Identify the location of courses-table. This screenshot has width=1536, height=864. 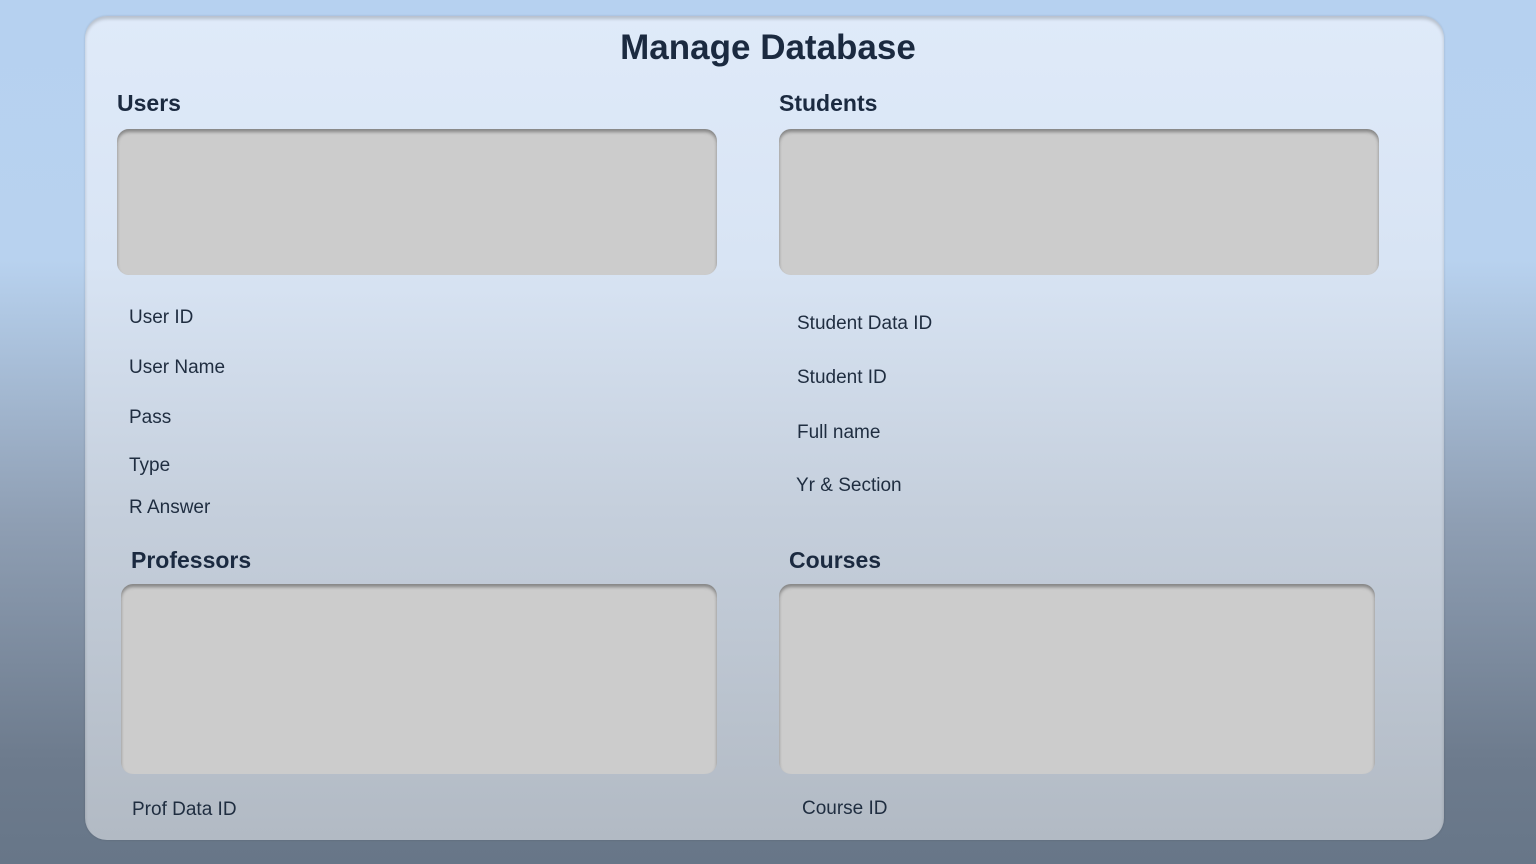
(1077, 679).